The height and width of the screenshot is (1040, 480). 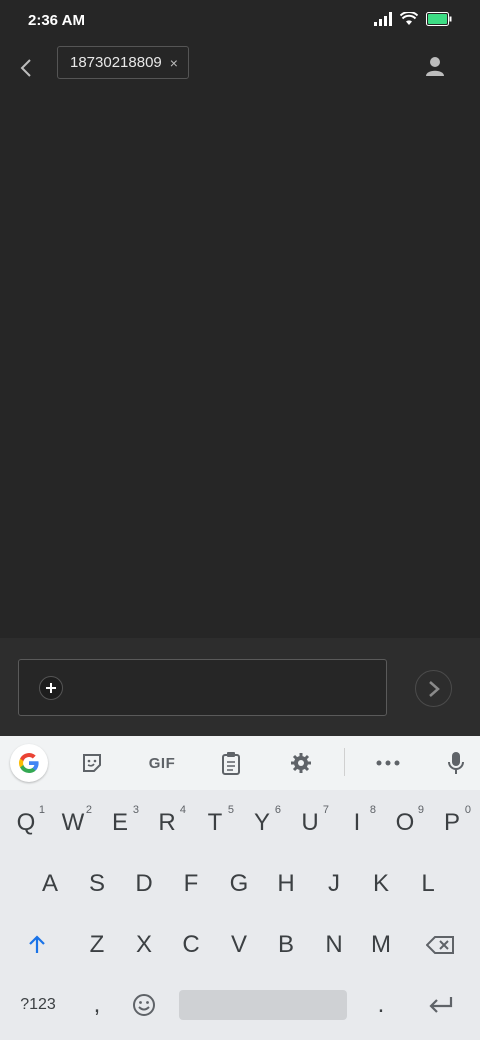 I want to click on key-f: F, so click(x=191, y=884).